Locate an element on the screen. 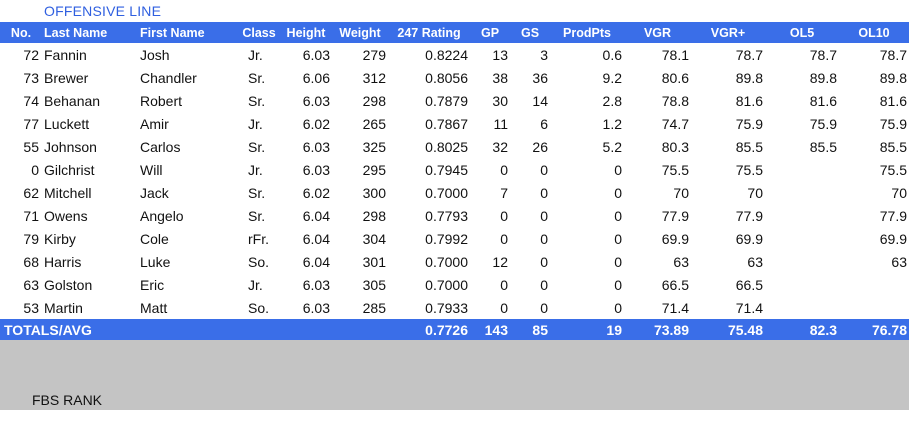 This screenshot has height=432, width=909. cell-first-name: Matt is located at coordinates (154, 307).